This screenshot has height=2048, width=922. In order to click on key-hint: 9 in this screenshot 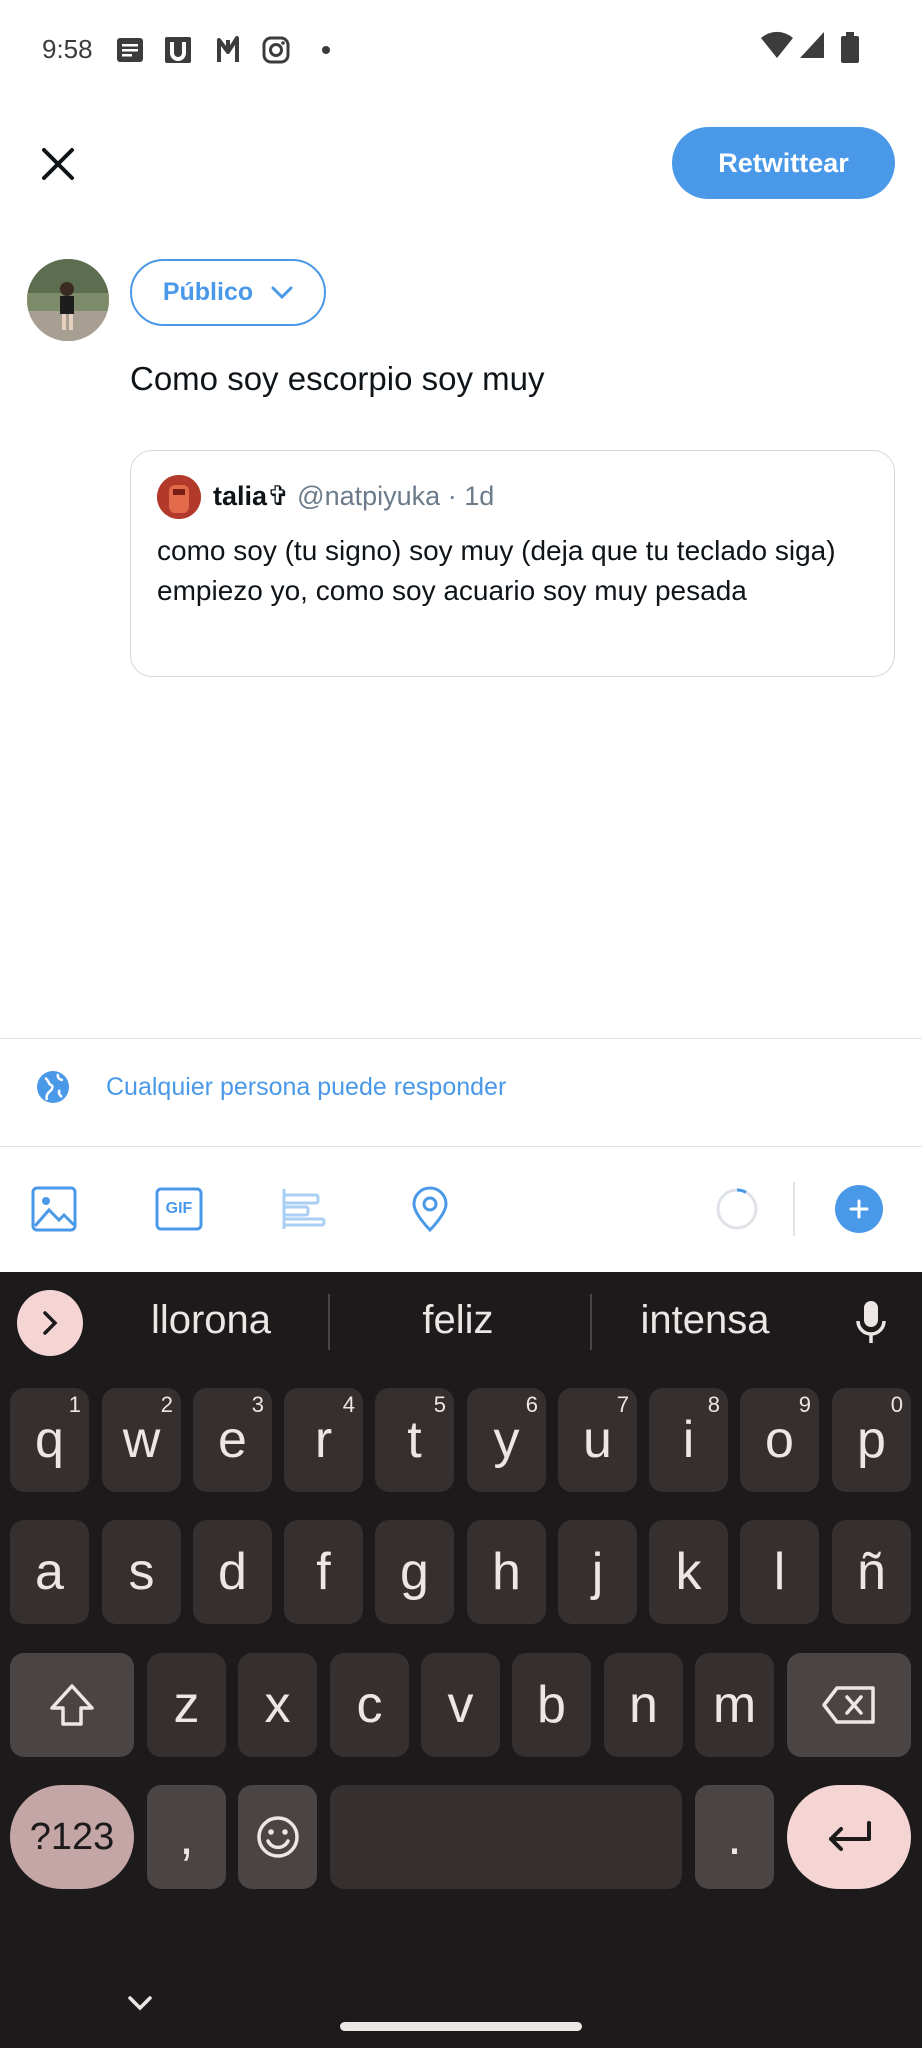, I will do `click(804, 1404)`.